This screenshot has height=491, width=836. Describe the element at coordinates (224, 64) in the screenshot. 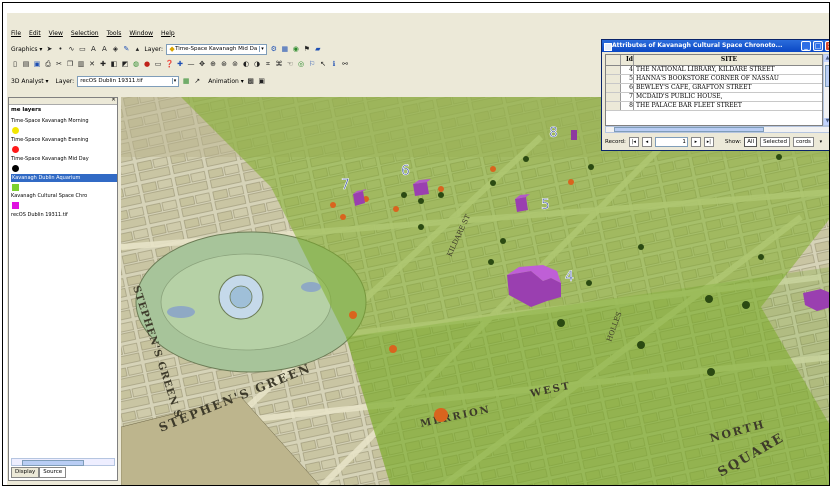

I see `fixed-zoom-in-icon: ⊛` at that location.